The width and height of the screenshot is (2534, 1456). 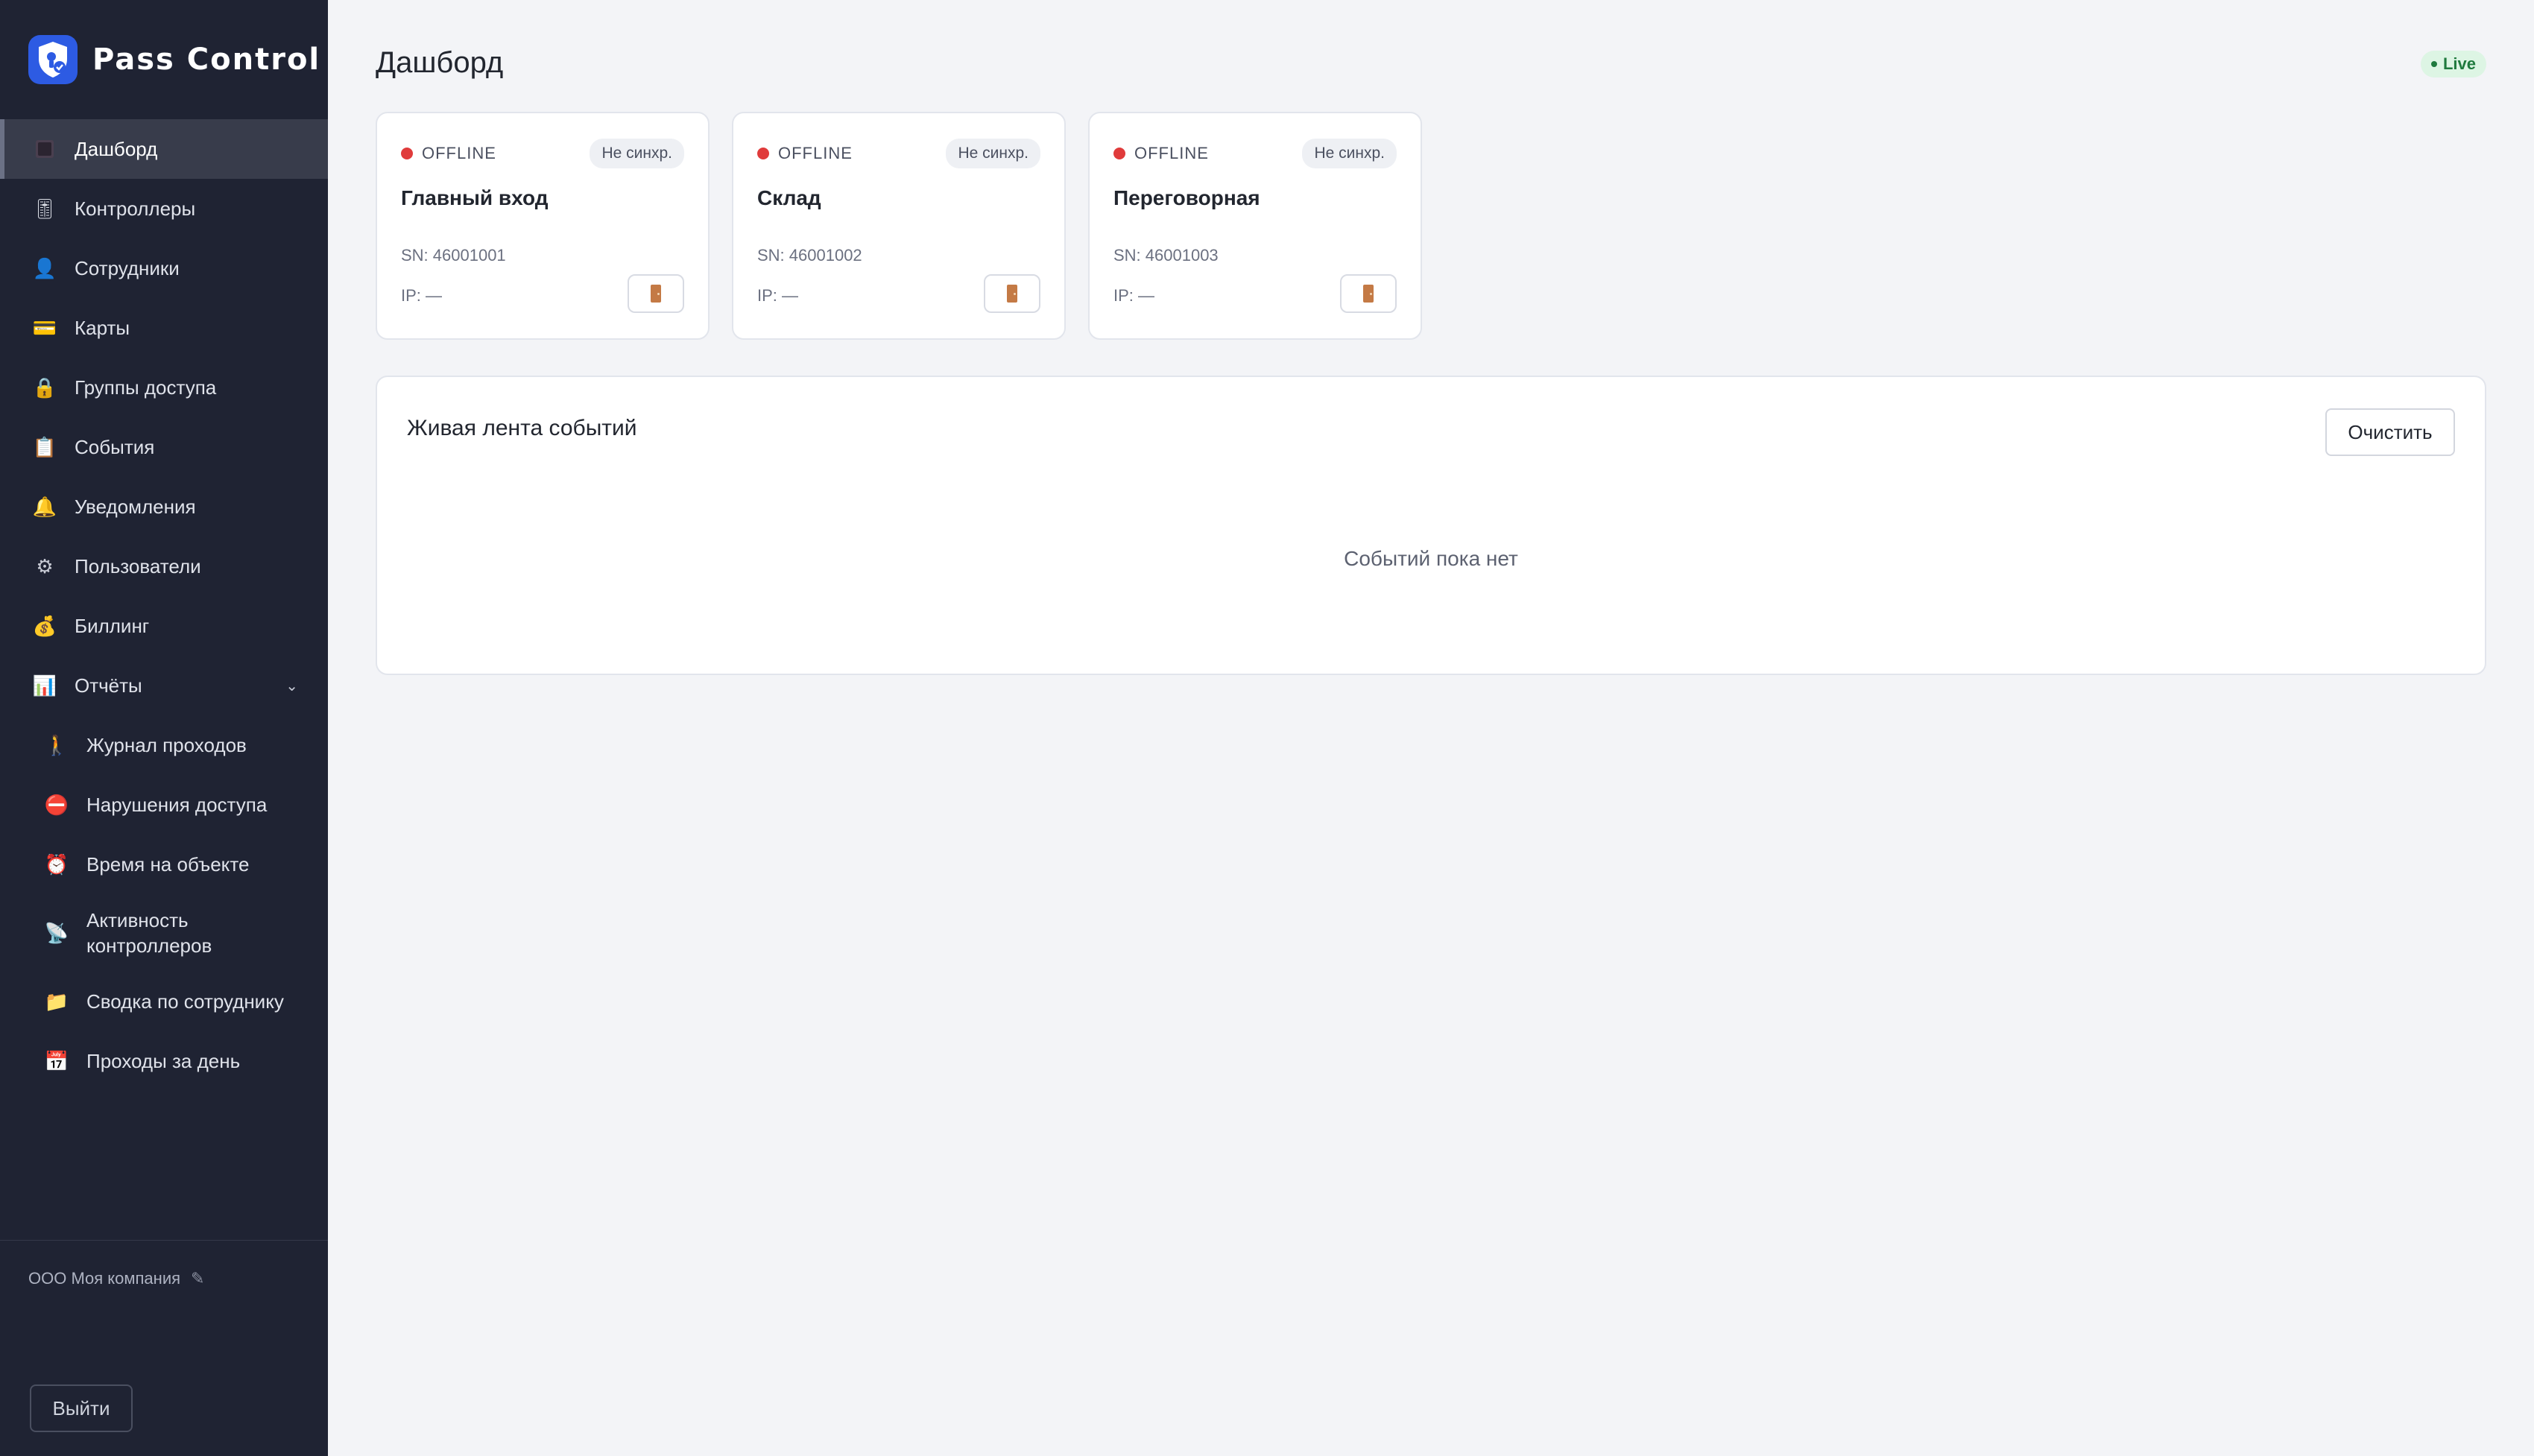 I want to click on sidebar-item-access-groups: 🔒 Группы доступа, so click(x=164, y=387).